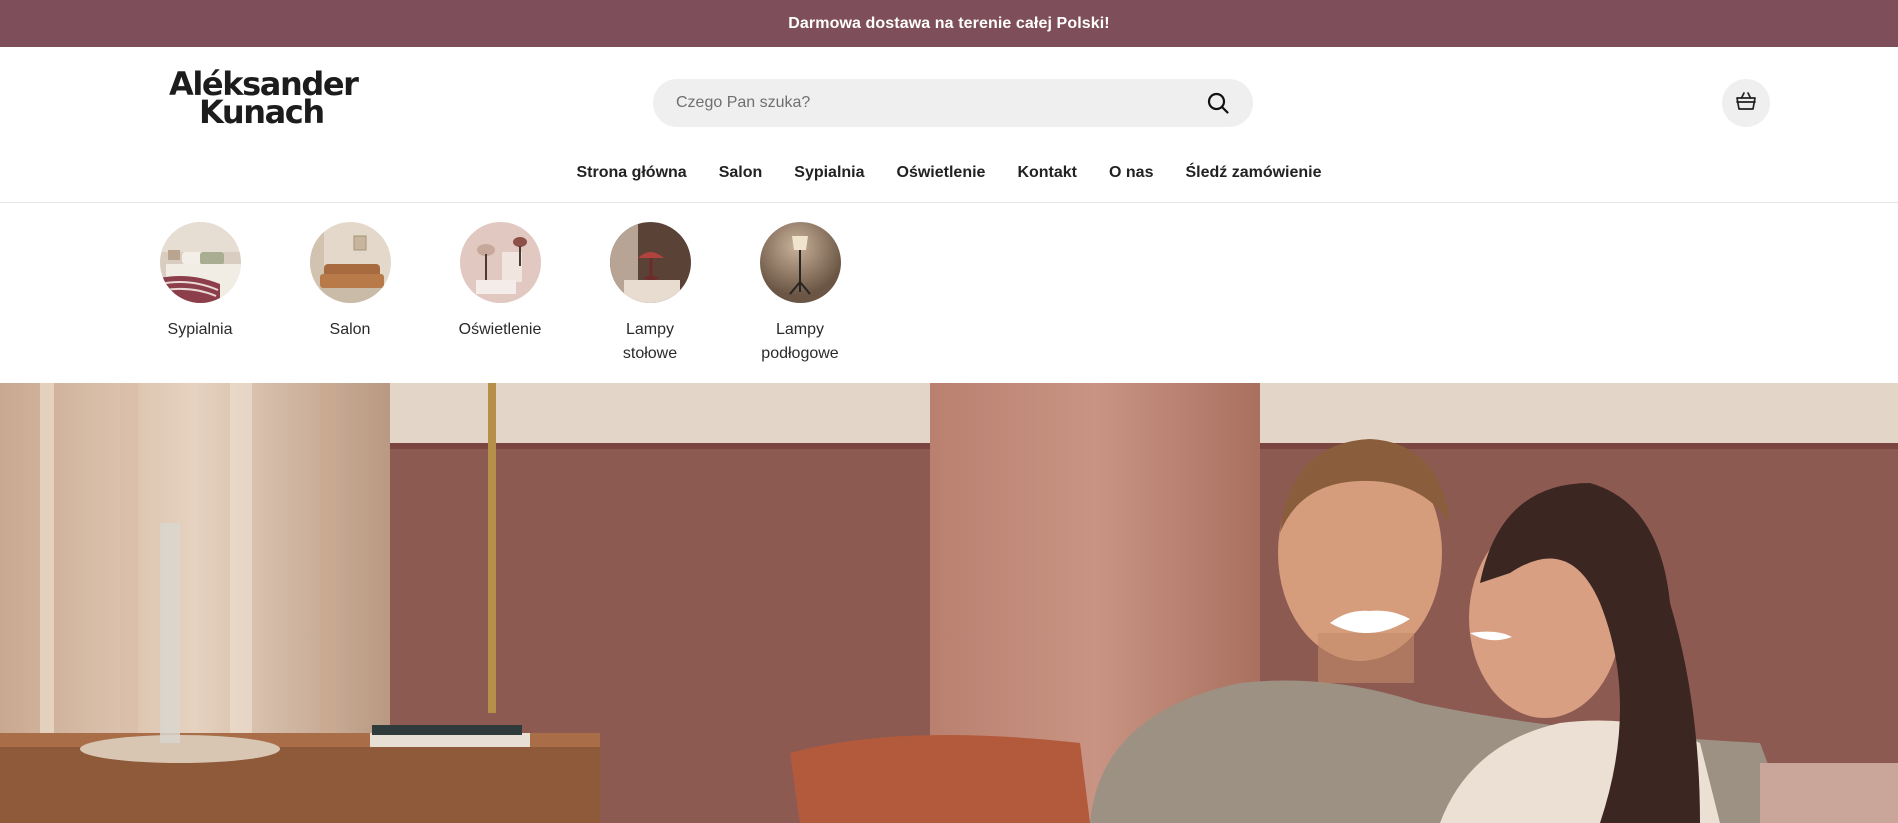 The image size is (1898, 823). I want to click on cart-button, so click(1746, 103).